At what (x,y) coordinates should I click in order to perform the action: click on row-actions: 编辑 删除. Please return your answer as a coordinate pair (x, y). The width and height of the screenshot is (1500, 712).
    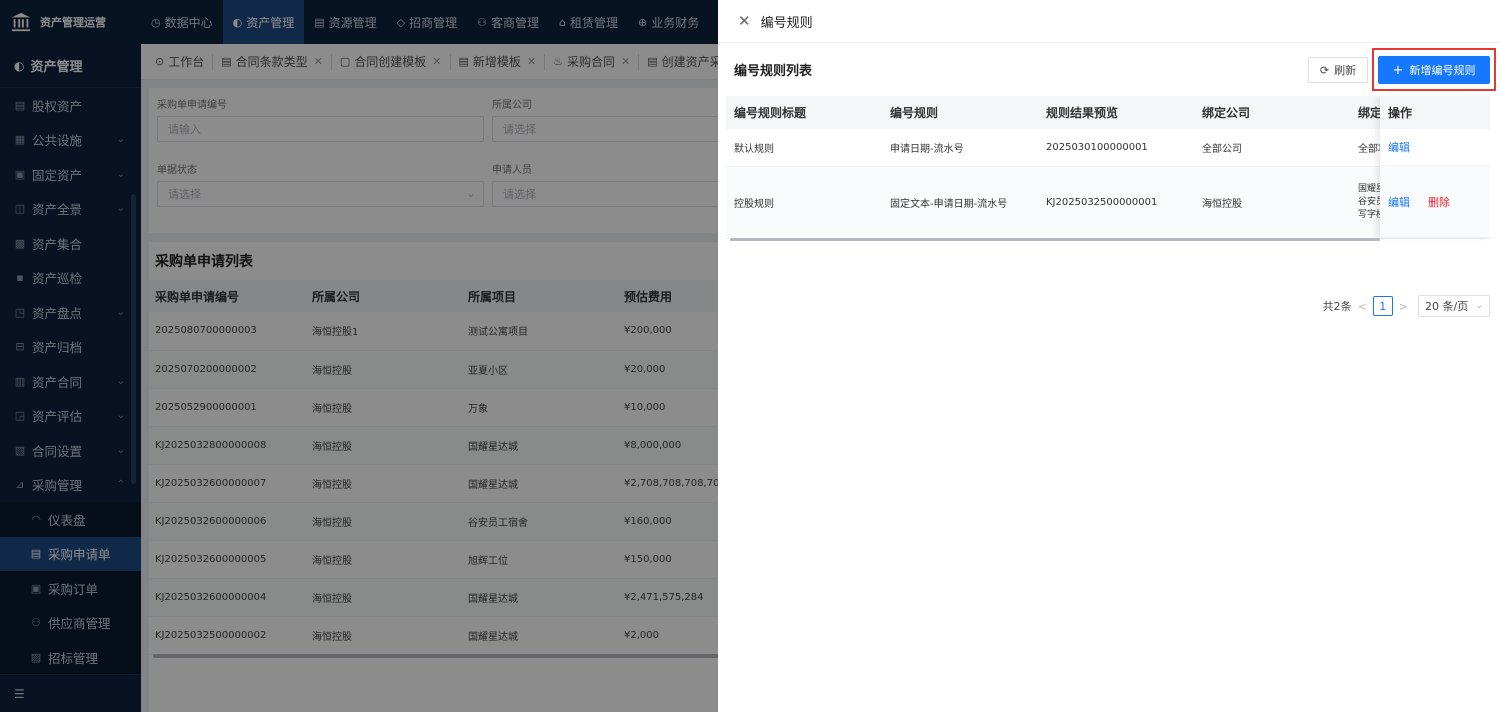
    Looking at the image, I should click on (1435, 202).